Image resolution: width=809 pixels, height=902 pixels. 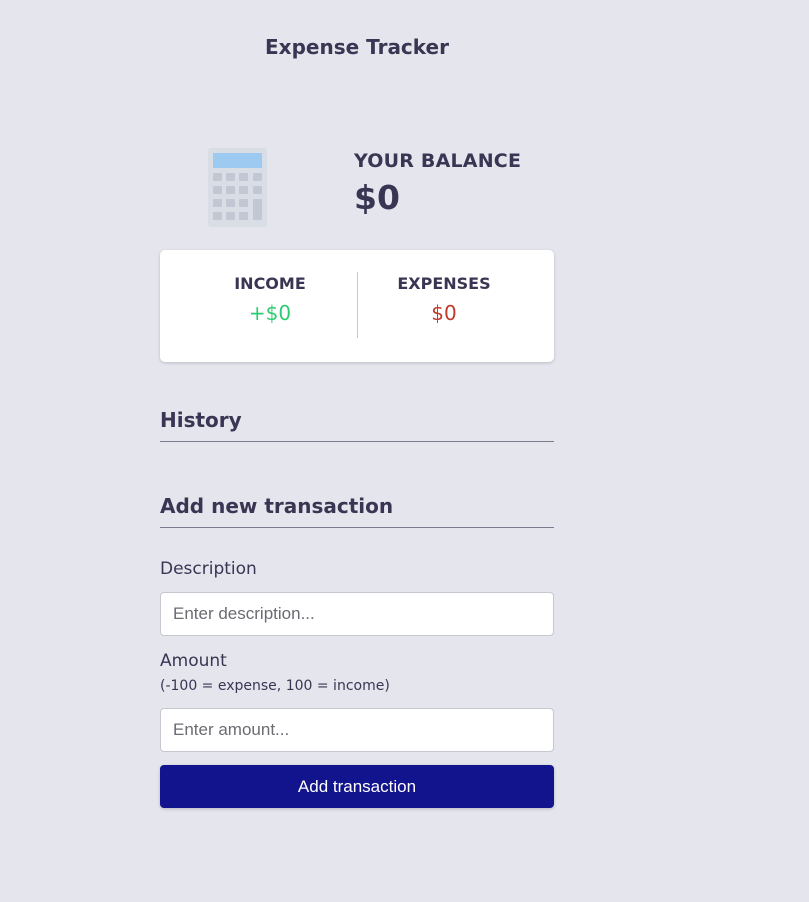 I want to click on description-input, so click(x=357, y=614).